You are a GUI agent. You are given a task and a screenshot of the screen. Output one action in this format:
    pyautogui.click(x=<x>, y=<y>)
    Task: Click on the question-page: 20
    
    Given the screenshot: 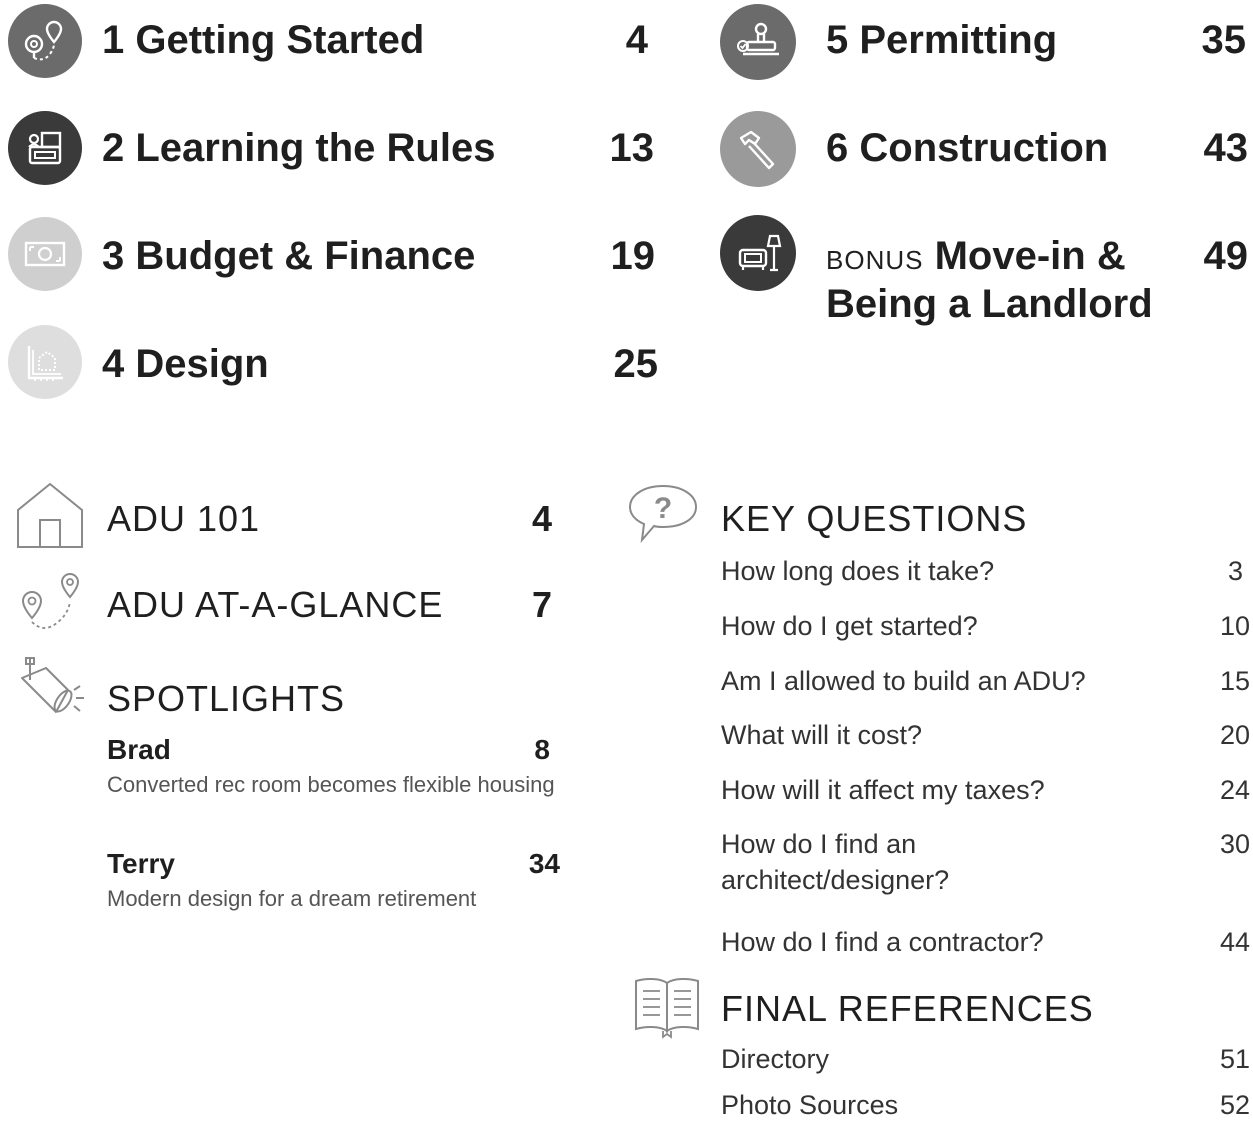 What is the action you would take?
    pyautogui.click(x=1234, y=735)
    